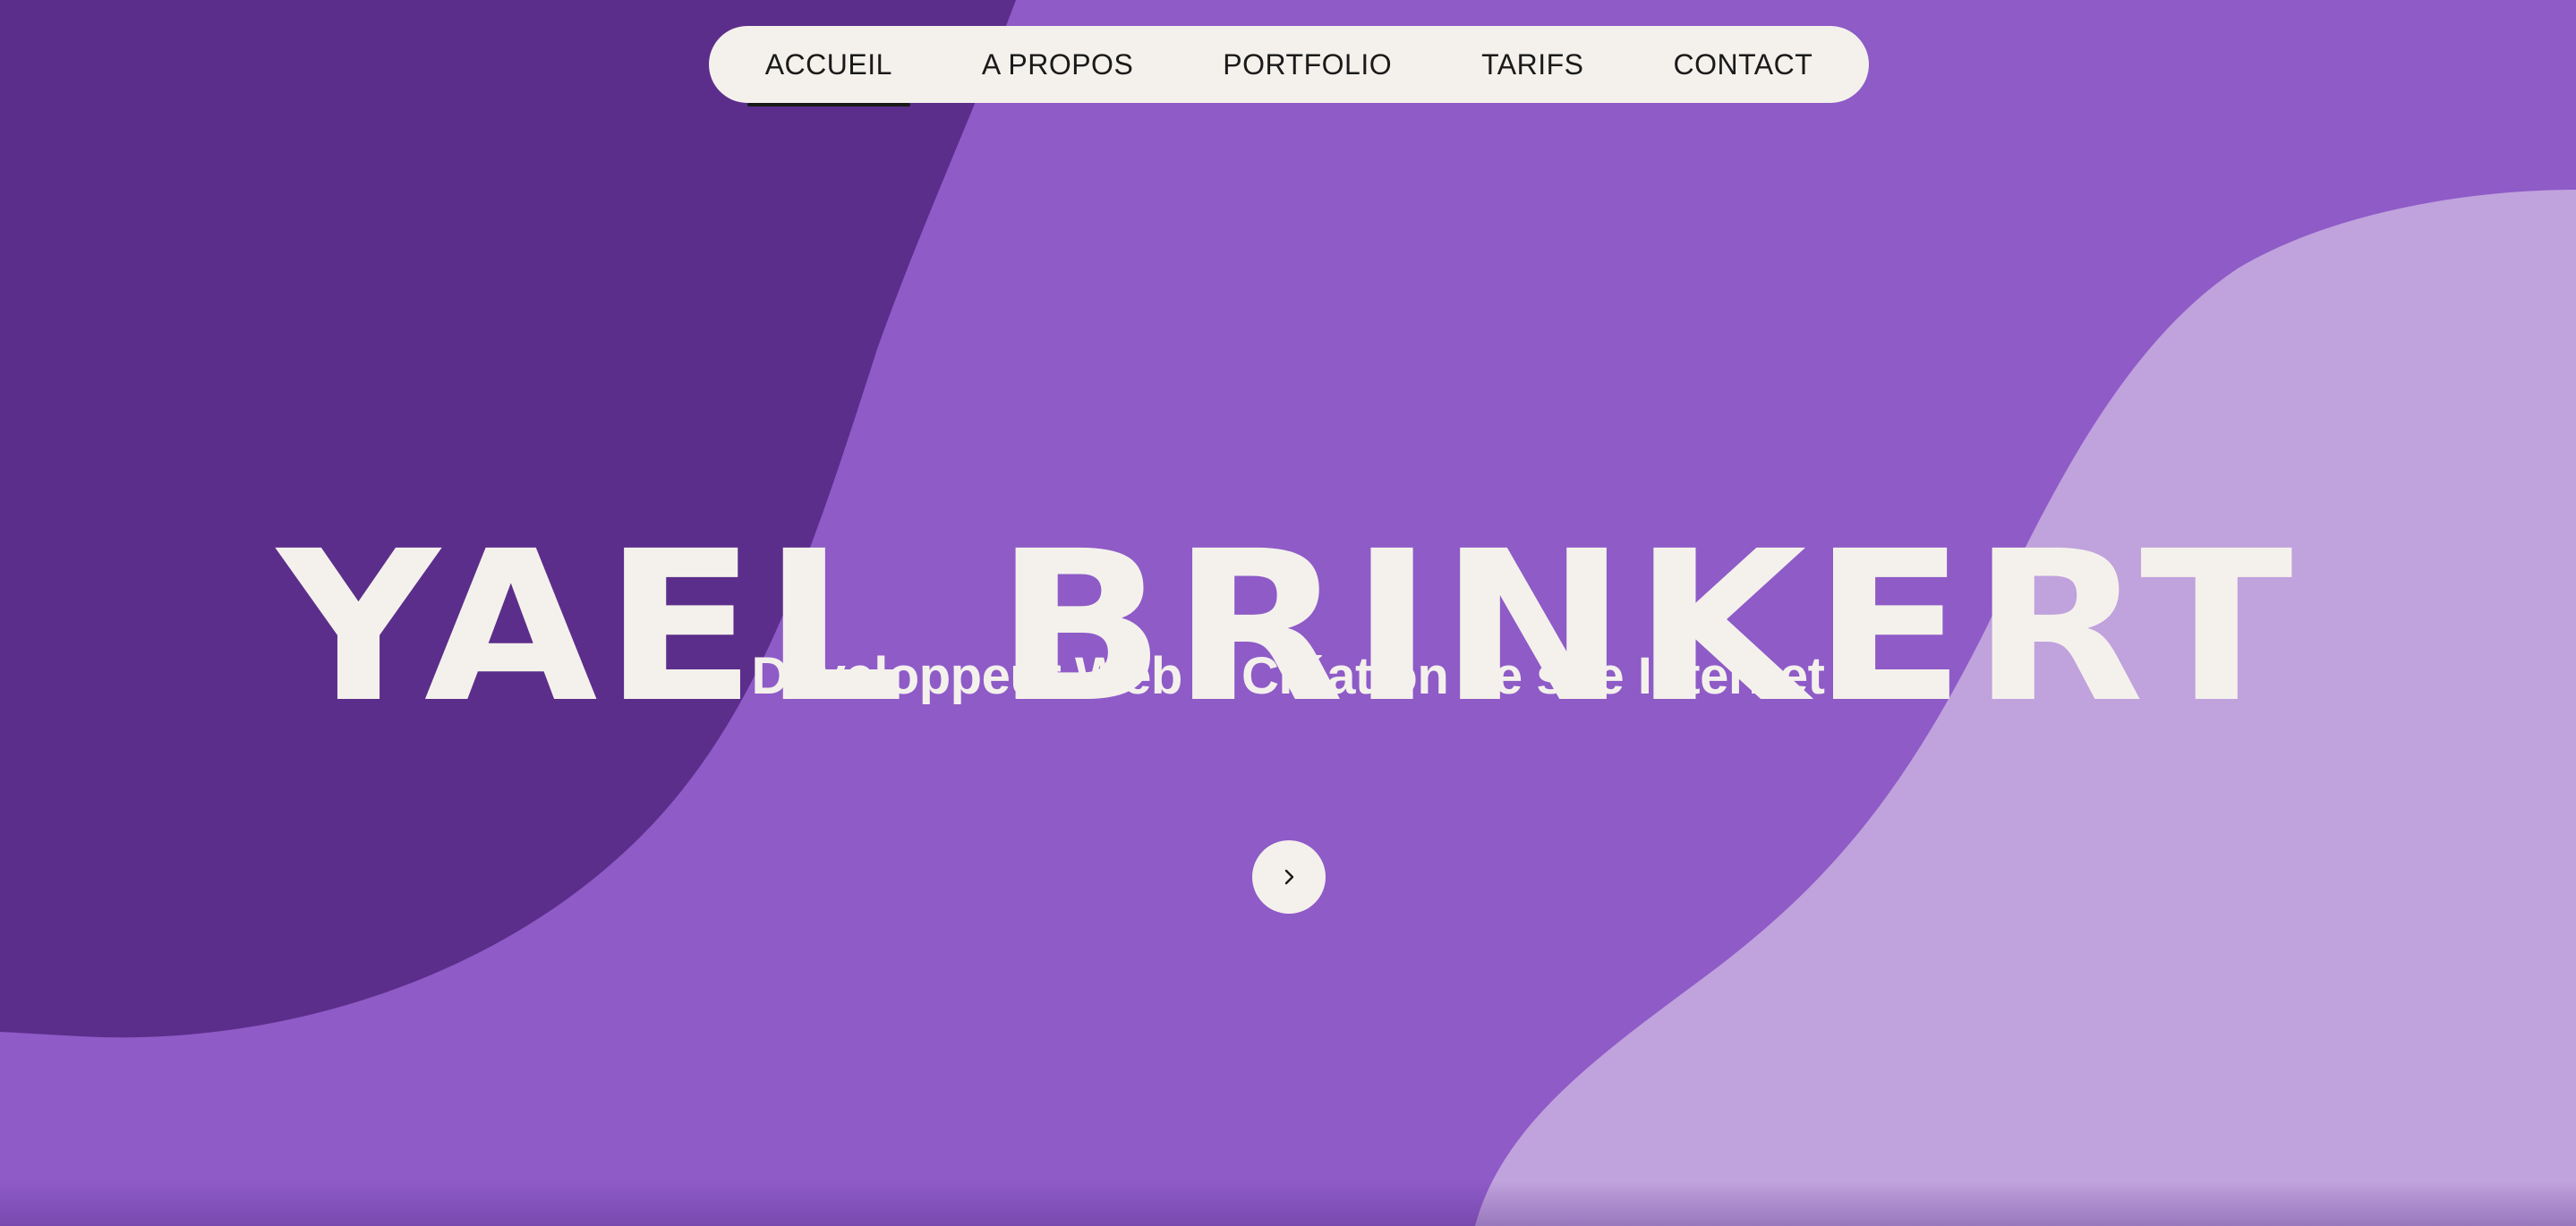 The image size is (2576, 1226). I want to click on scroll-next-button, so click(1289, 877).